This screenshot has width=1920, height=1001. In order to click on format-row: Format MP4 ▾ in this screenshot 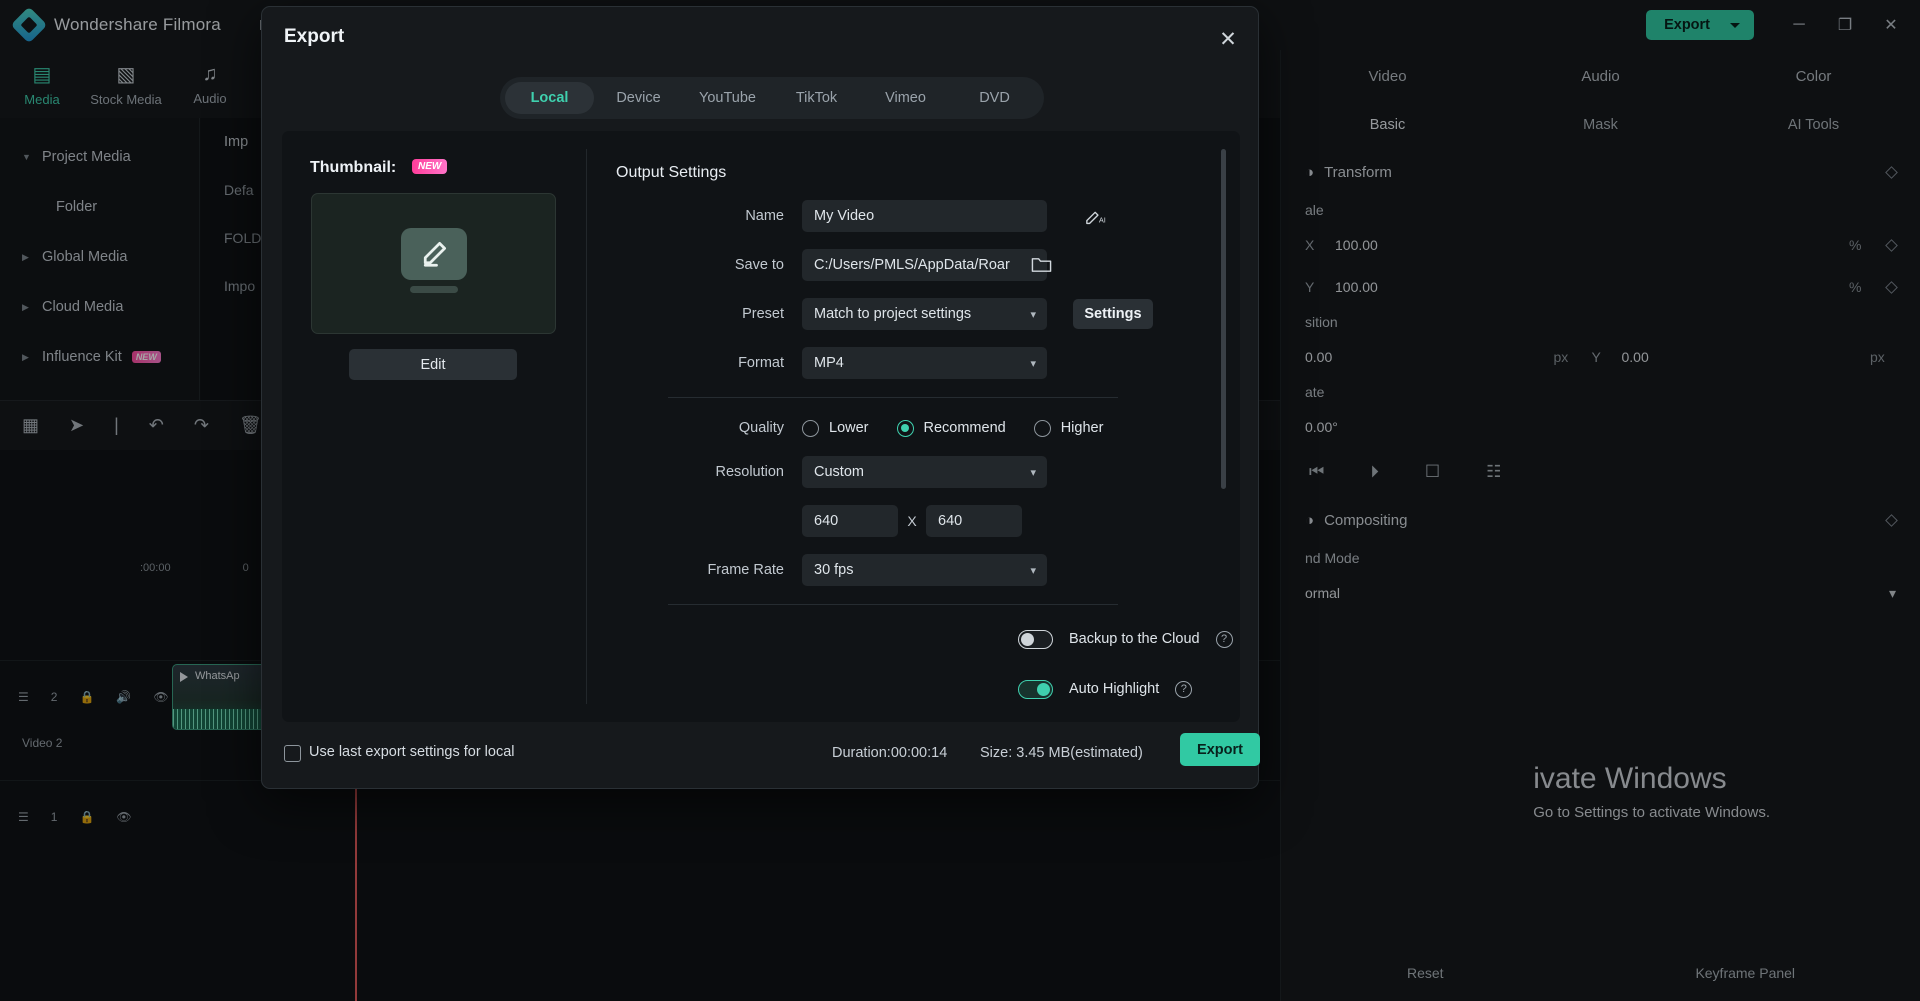, I will do `click(831, 363)`.